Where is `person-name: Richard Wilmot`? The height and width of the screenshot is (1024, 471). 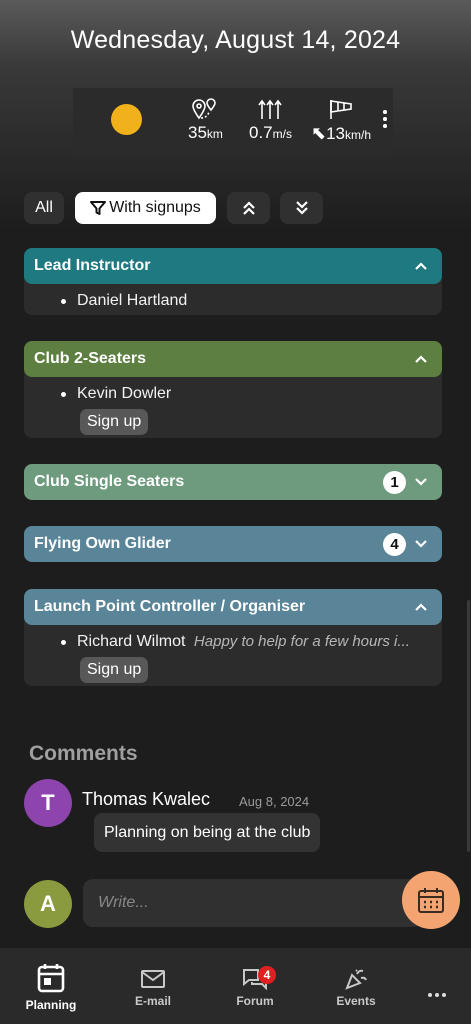 person-name: Richard Wilmot is located at coordinates (131, 641).